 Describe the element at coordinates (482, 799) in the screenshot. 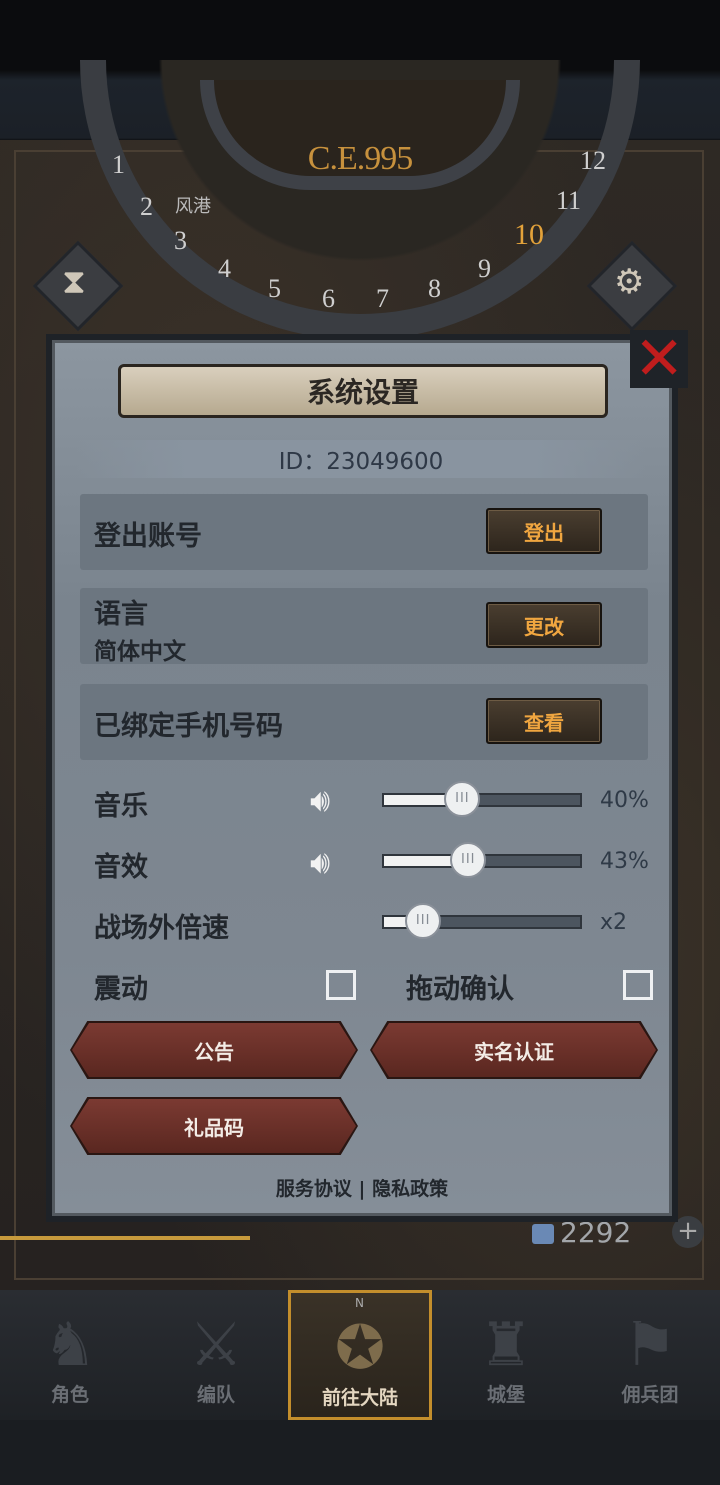

I see `music-slider: III` at that location.